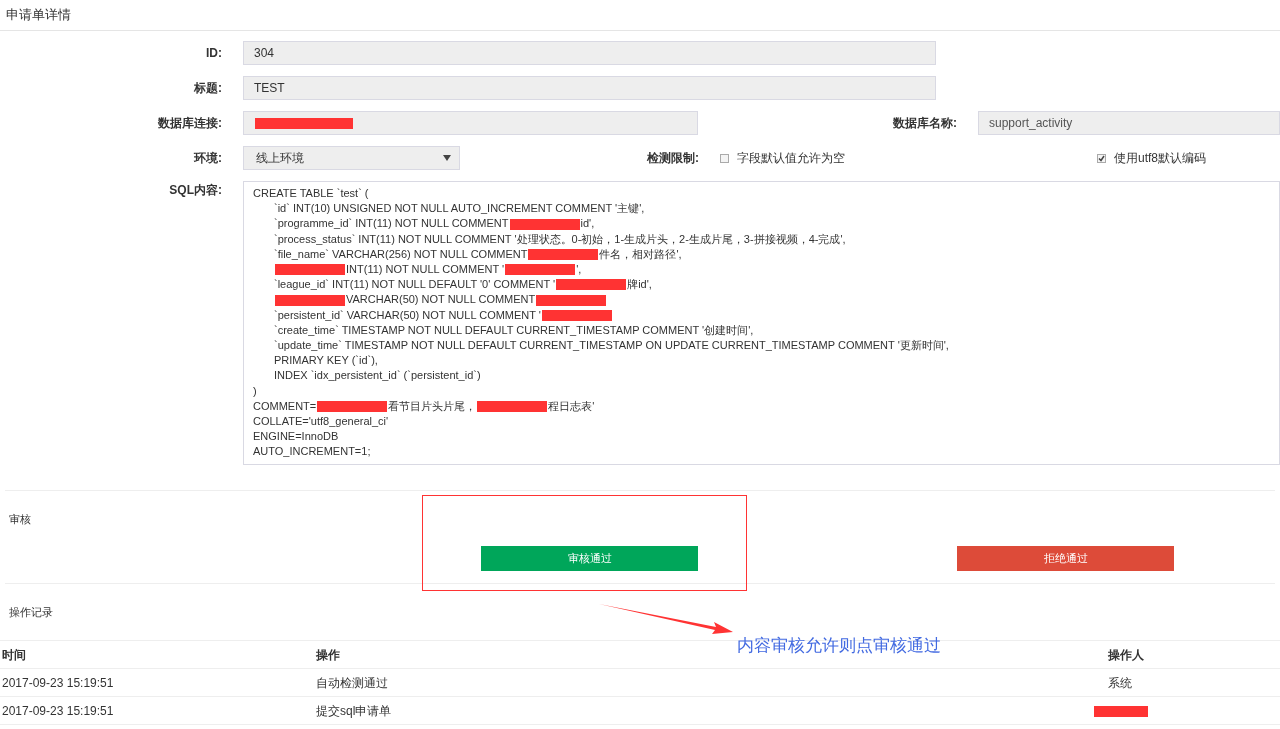  What do you see at coordinates (470, 123) in the screenshot?
I see `db-link-field` at bounding box center [470, 123].